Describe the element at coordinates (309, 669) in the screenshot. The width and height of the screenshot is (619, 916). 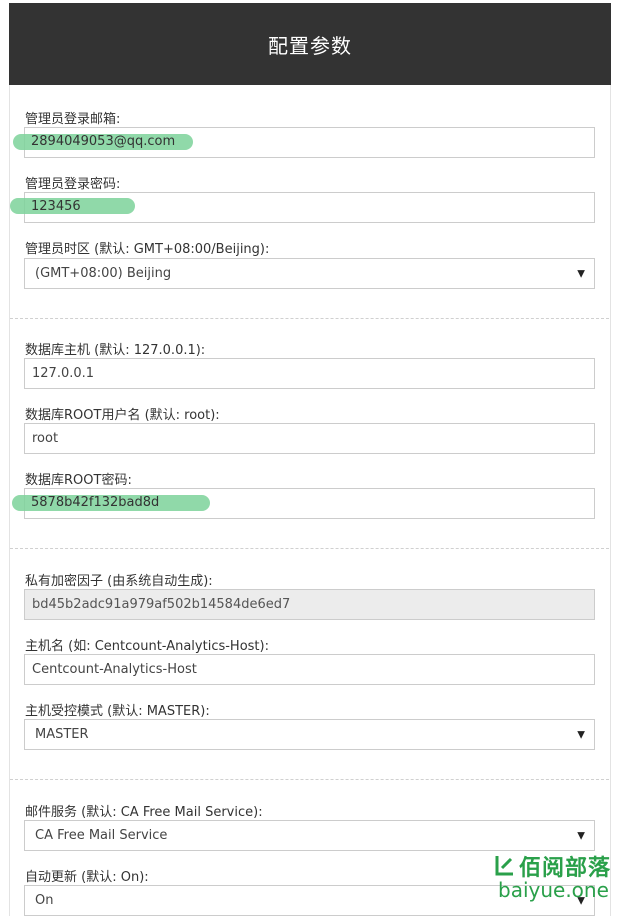
I see `hostname-field: Centcount-Analytics-Host` at that location.